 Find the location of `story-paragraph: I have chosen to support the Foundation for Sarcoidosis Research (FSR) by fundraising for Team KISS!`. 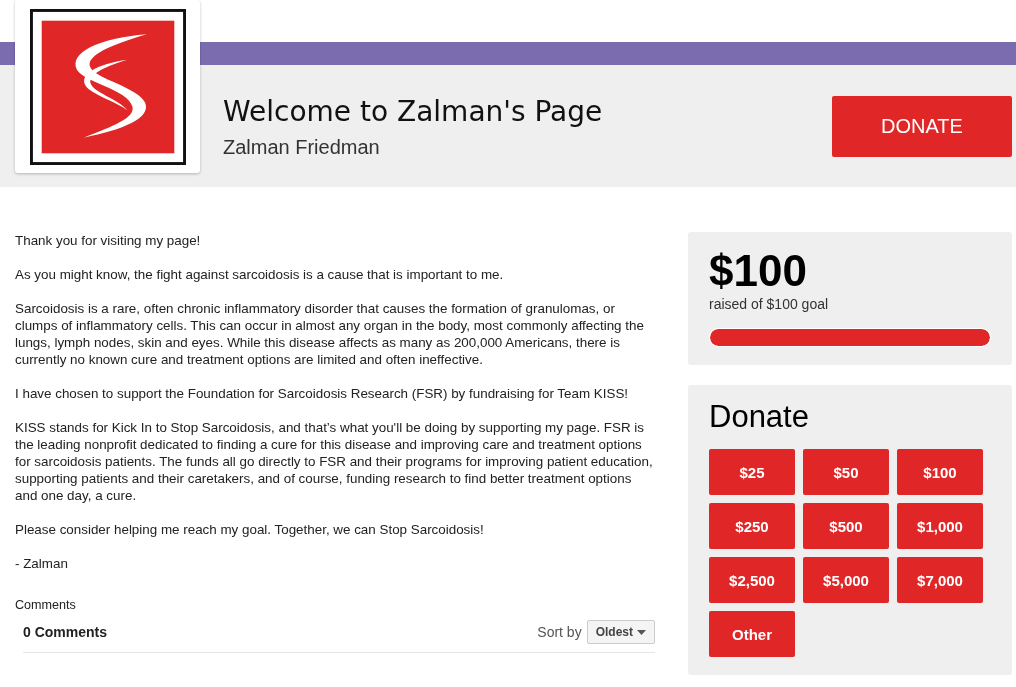

story-paragraph: I have chosen to support the Foundation for Sarcoidosis Research (FSR) by fundraising for Team KISS! is located at coordinates (322, 393).